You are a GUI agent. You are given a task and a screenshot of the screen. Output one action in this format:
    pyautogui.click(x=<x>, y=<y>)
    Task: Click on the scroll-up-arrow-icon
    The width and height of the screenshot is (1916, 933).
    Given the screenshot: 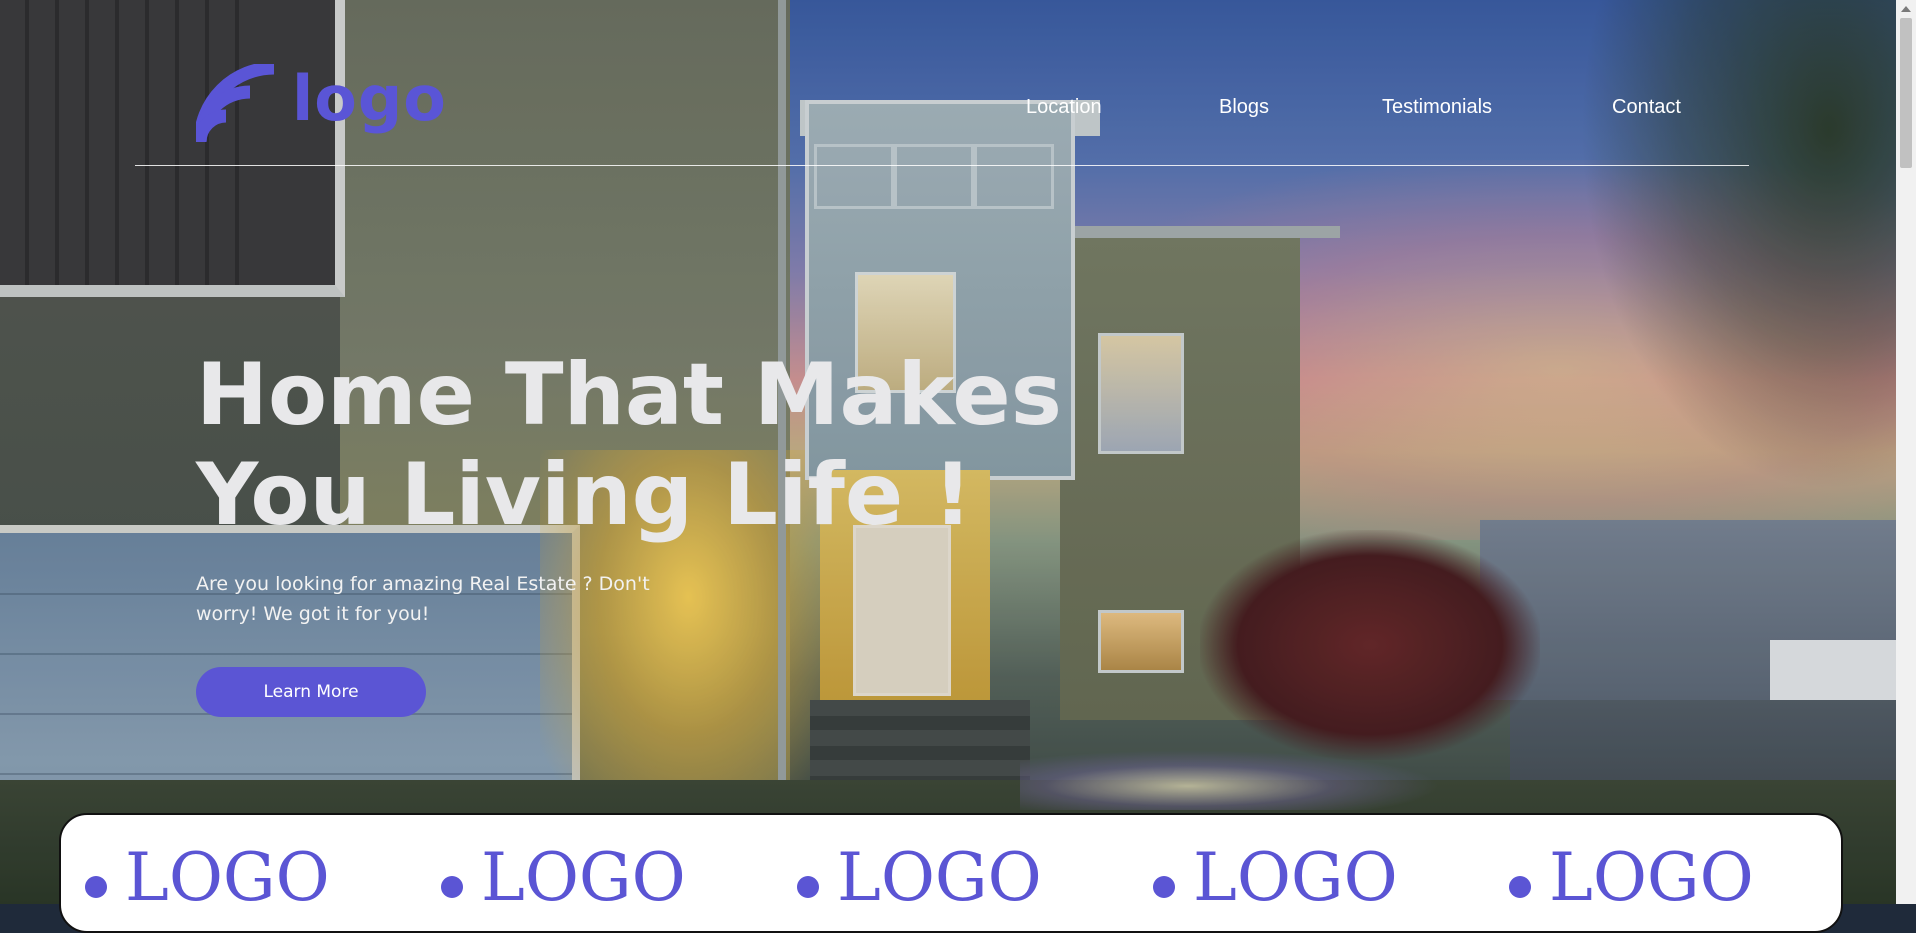 What is the action you would take?
    pyautogui.click(x=1906, y=9)
    